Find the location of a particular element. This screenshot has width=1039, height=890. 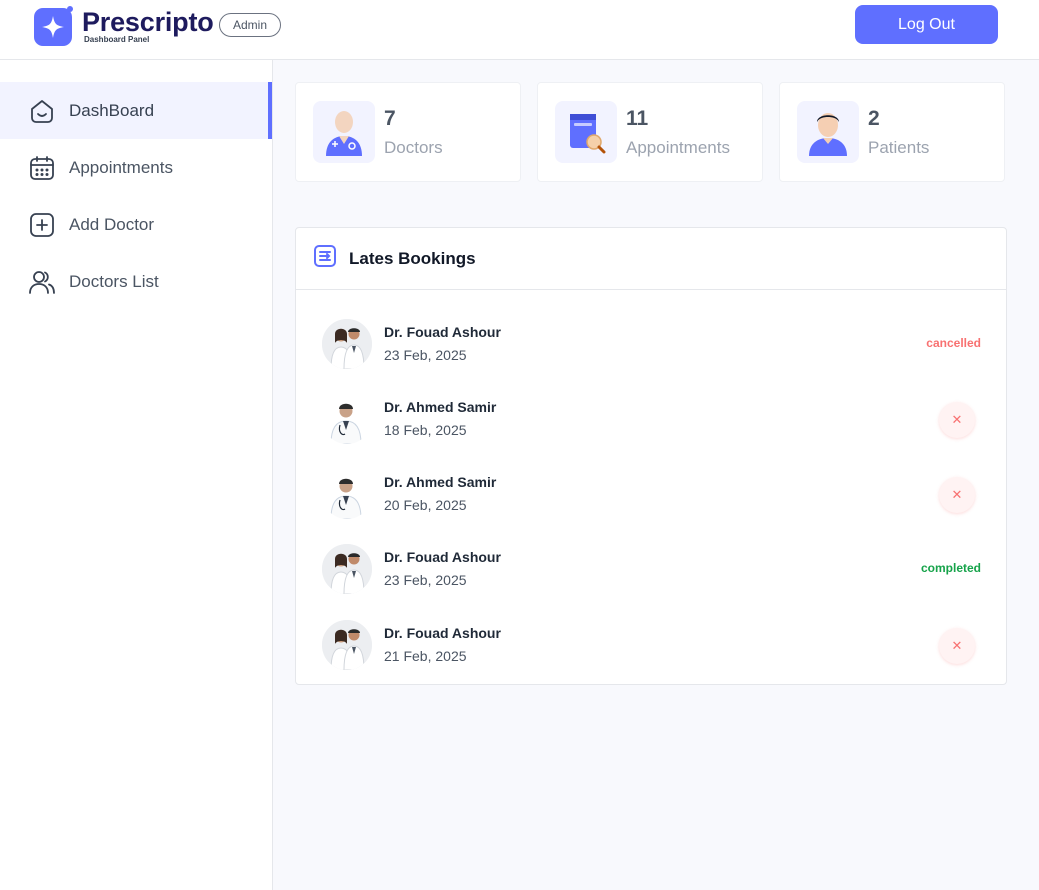

people-icon is located at coordinates (42, 282).